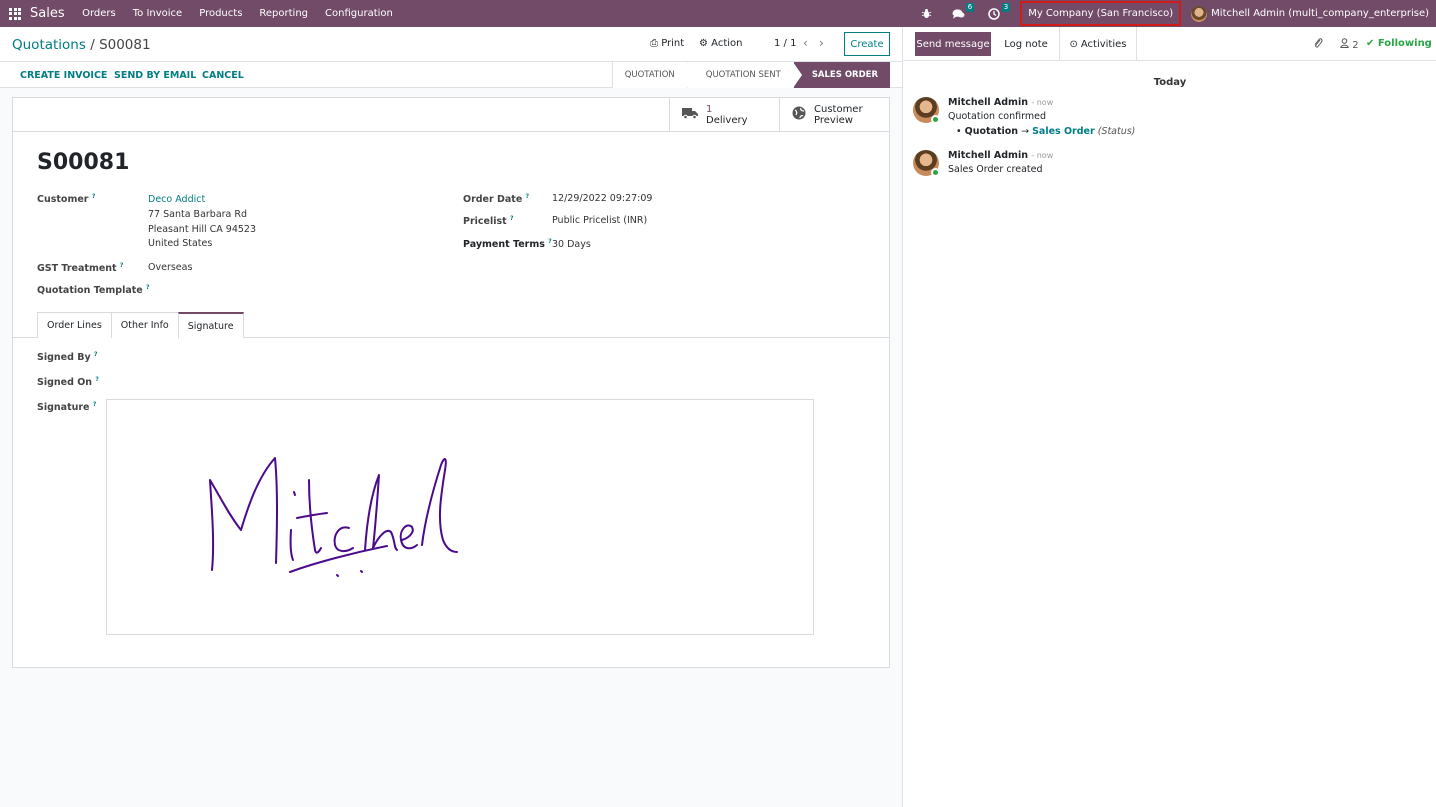 The width and height of the screenshot is (1436, 807). What do you see at coordinates (838, 109) in the screenshot?
I see `customer-preview-line1: Customer` at bounding box center [838, 109].